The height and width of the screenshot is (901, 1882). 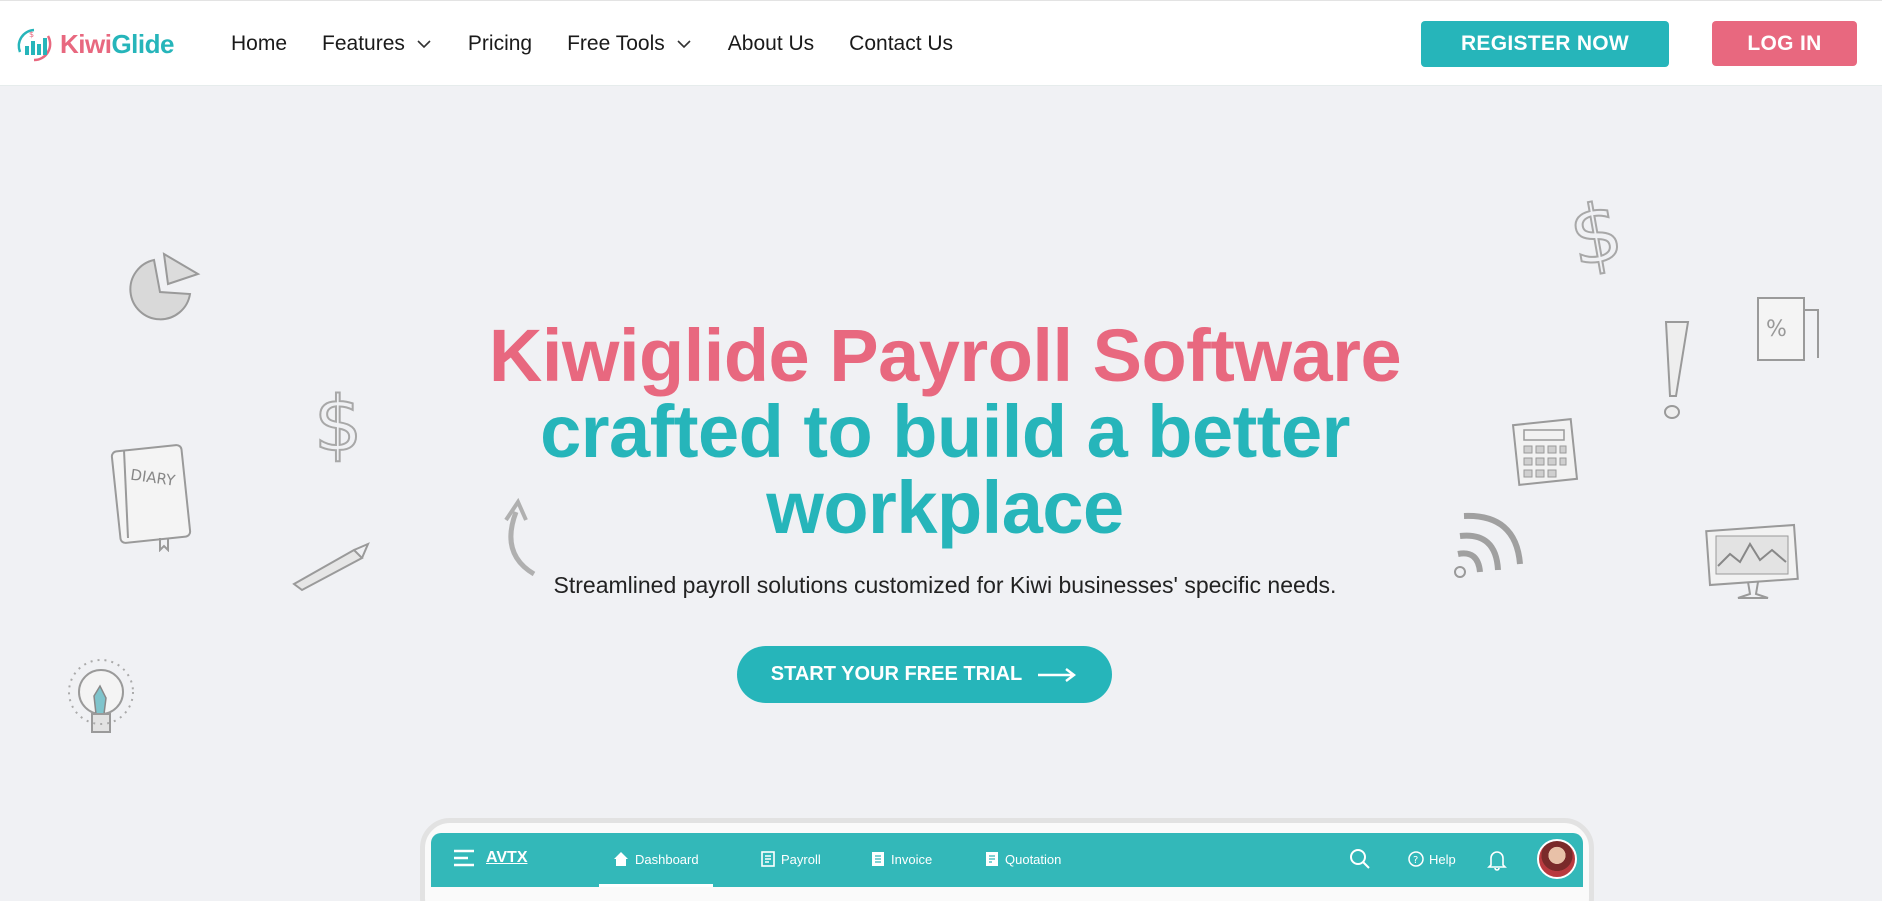 I want to click on nav-home-label: Home, so click(x=259, y=43).